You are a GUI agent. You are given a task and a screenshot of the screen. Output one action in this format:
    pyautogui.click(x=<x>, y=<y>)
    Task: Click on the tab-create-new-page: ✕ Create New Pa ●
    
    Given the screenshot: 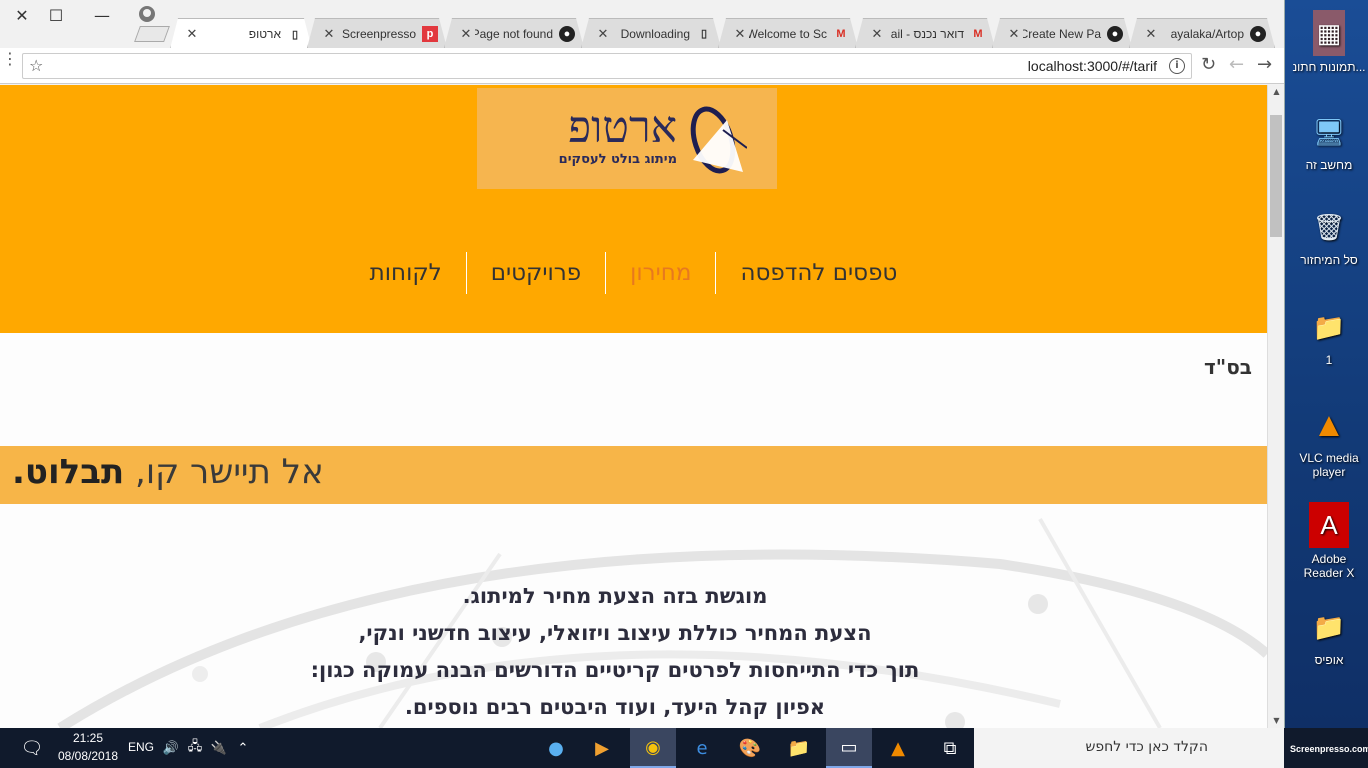 What is the action you would take?
    pyautogui.click(x=1062, y=33)
    